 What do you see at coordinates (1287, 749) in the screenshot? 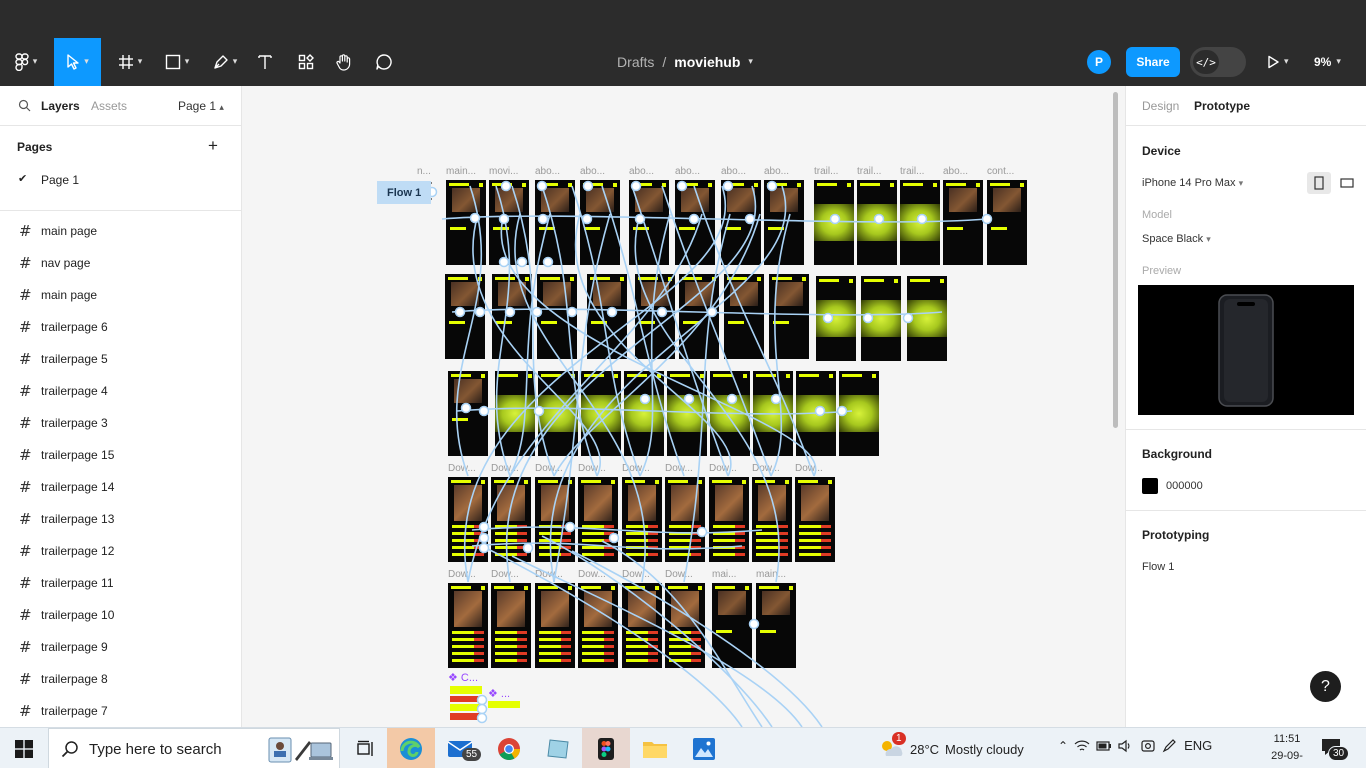
I see `clock: 11:51 29-09-2023` at bounding box center [1287, 749].